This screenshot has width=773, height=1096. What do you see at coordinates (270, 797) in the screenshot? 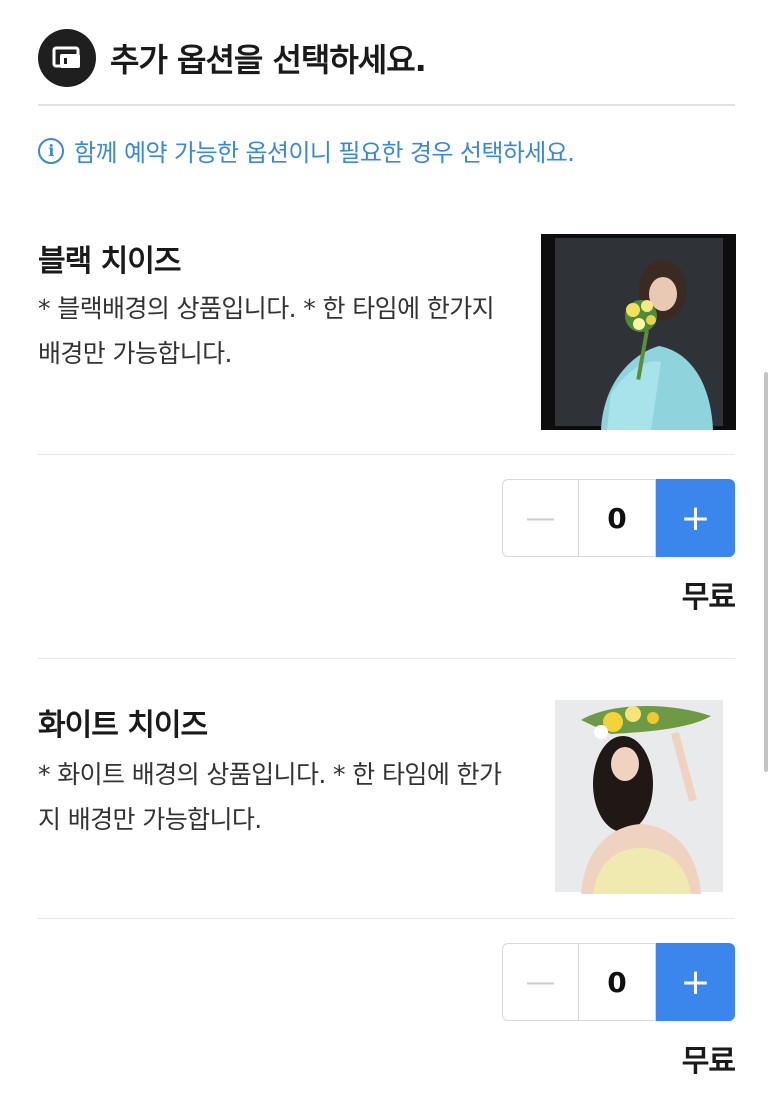
I see `option-description: * 화이트 배경의 상품입니다. * 한 타임에 한가지 배경만 가능합니다.` at bounding box center [270, 797].